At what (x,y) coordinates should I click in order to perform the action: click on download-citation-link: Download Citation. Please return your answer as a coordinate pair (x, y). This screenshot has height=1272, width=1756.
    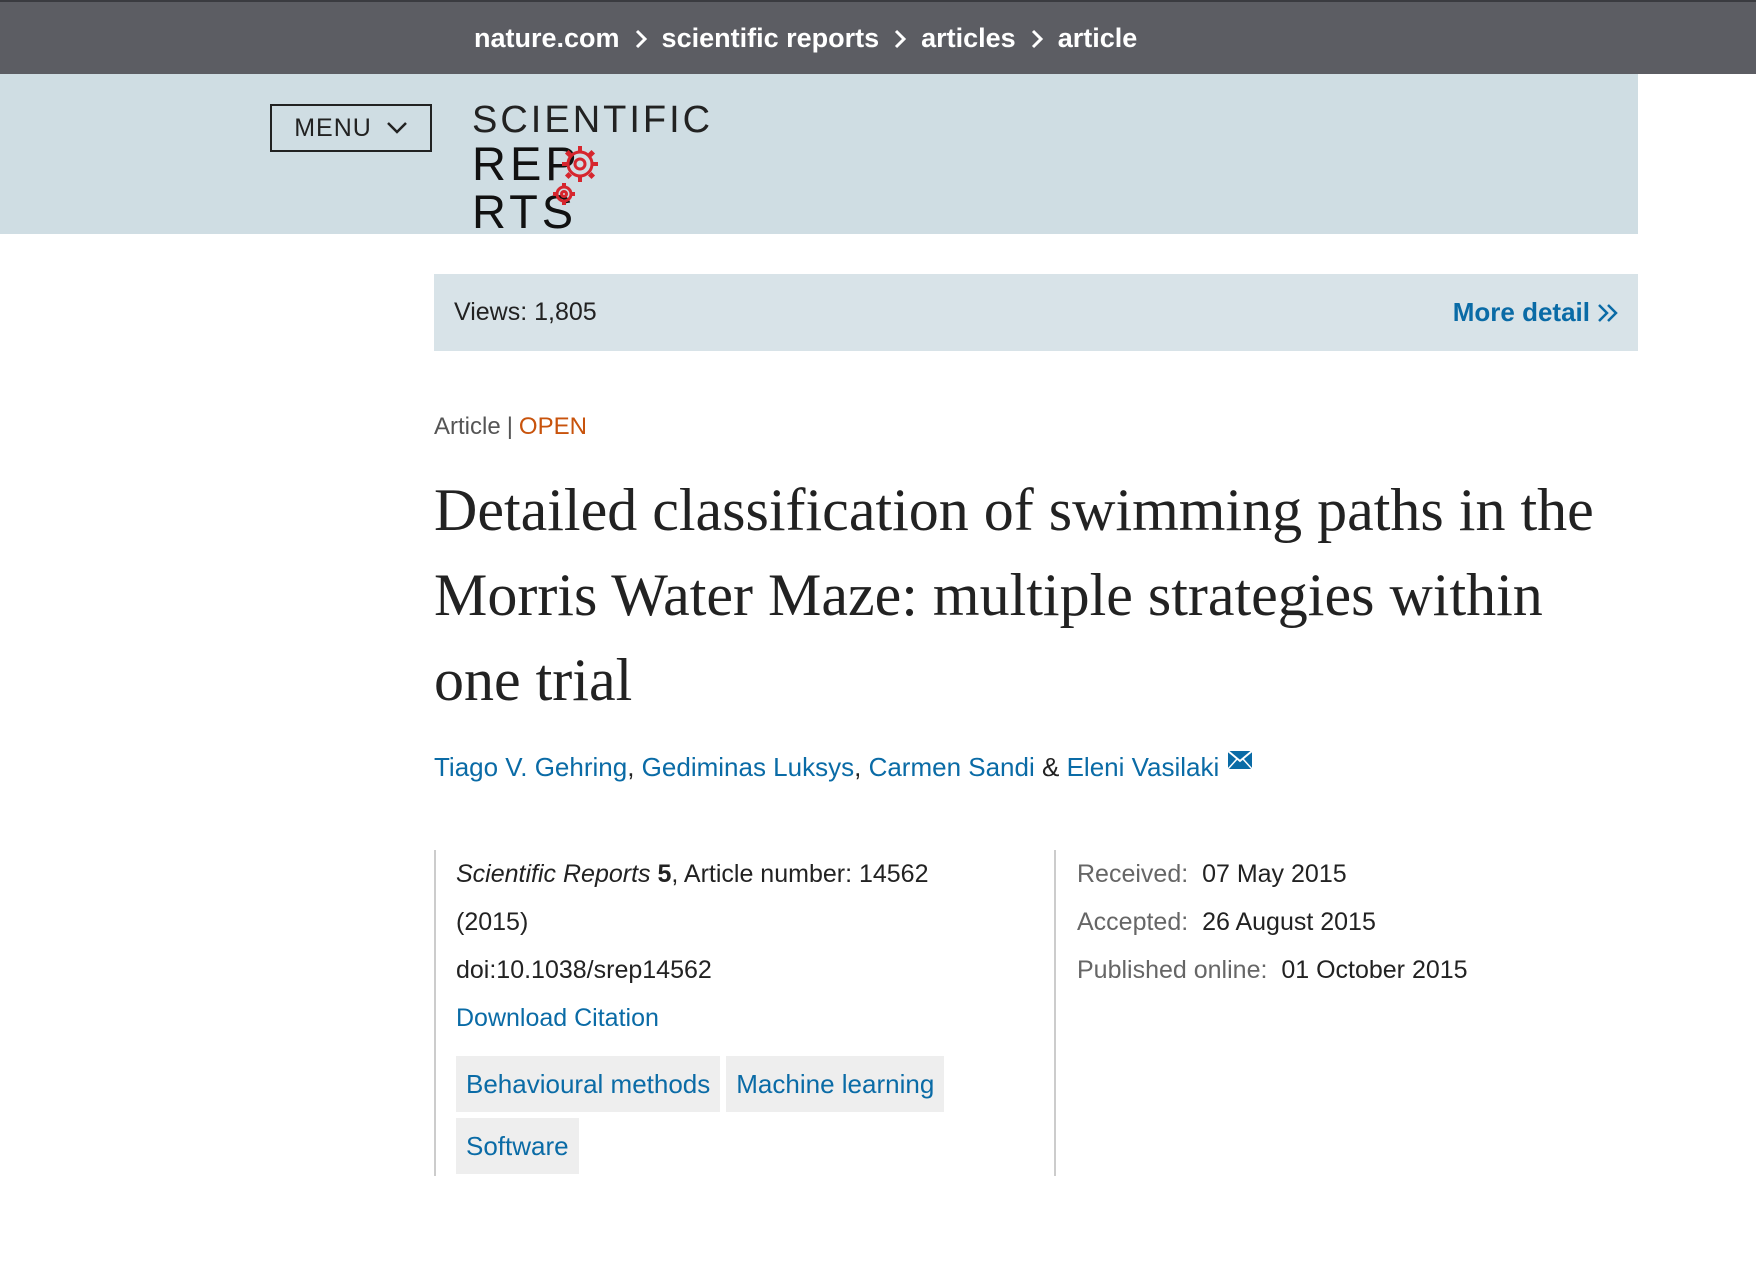
    Looking at the image, I should click on (755, 1018).